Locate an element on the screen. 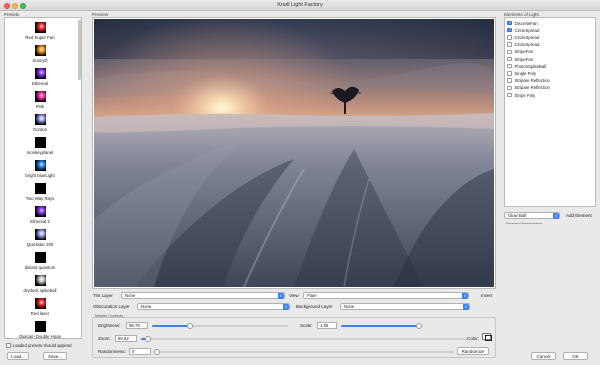  append-presets-checkbox is located at coordinates (8, 345).